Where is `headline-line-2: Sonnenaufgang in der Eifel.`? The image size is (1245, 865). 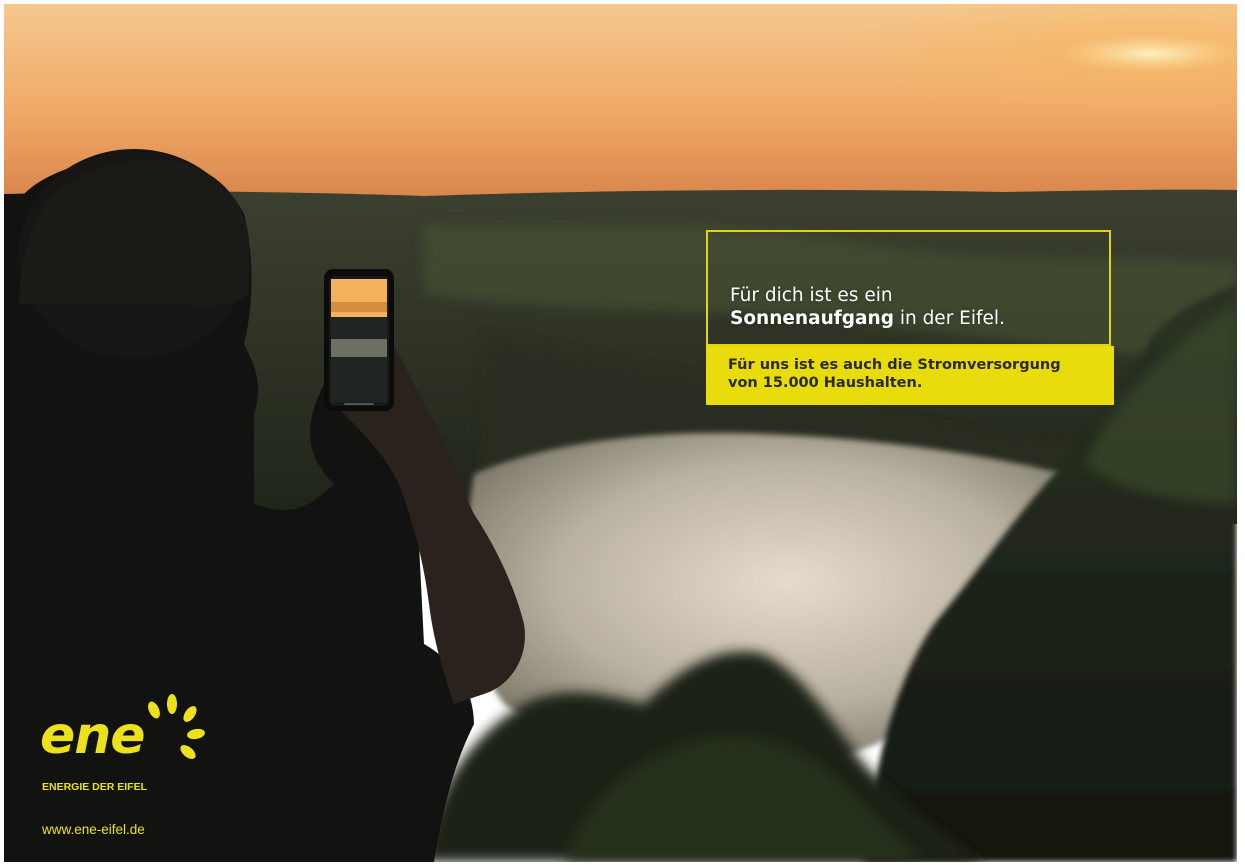
headline-line-2: Sonnenaufgang in der Eifel. is located at coordinates (867, 318).